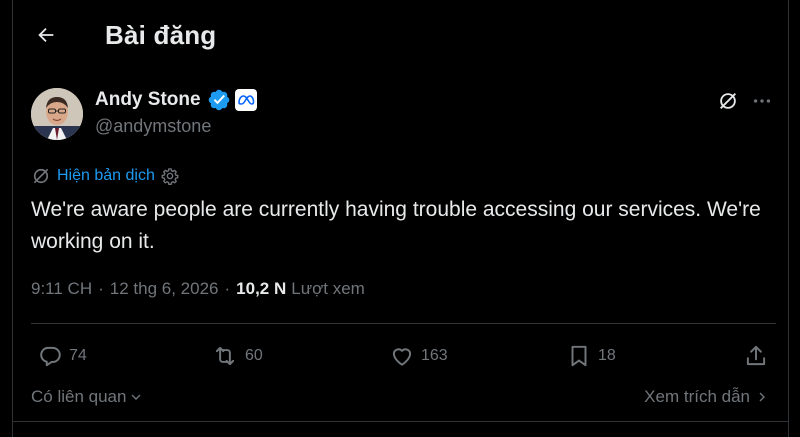  I want to click on action-bar: 74 60 163 18, so click(403, 356).